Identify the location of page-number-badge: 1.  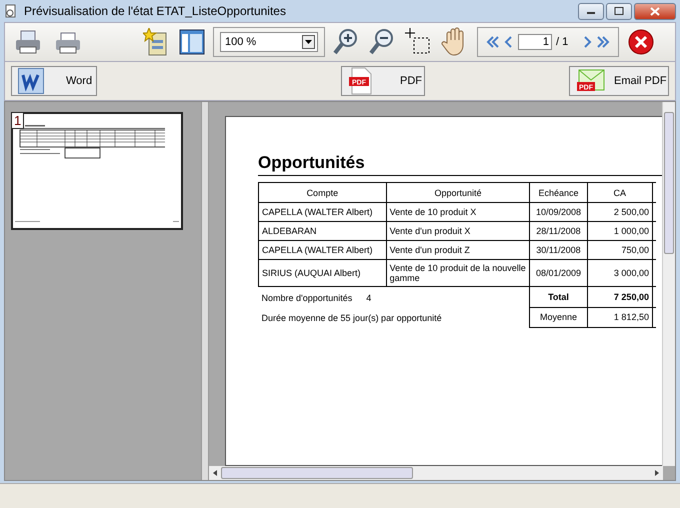
(17, 120).